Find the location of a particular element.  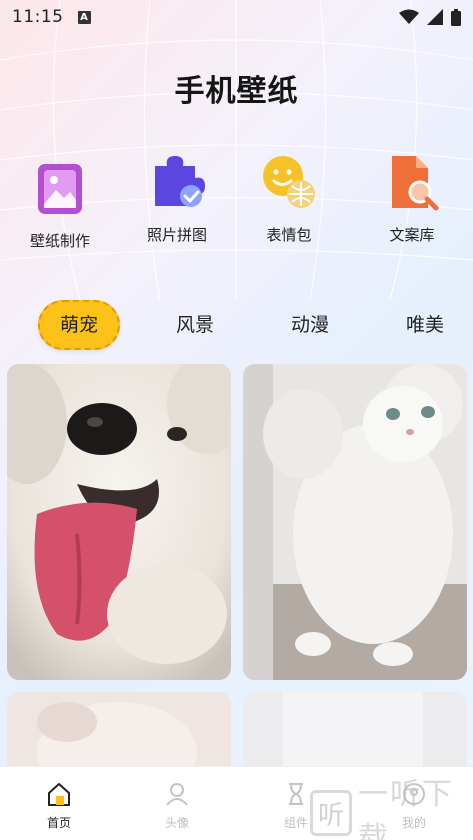

category-tabs: 萌宠 风景 动漫 唯美 is located at coordinates (236, 326).